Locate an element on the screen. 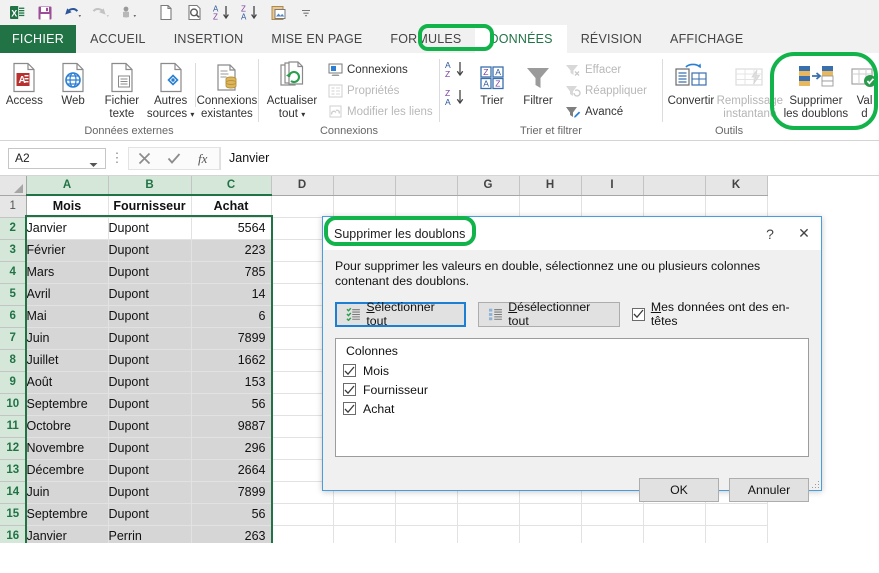  row-header-13: 13 is located at coordinates (13, 470).